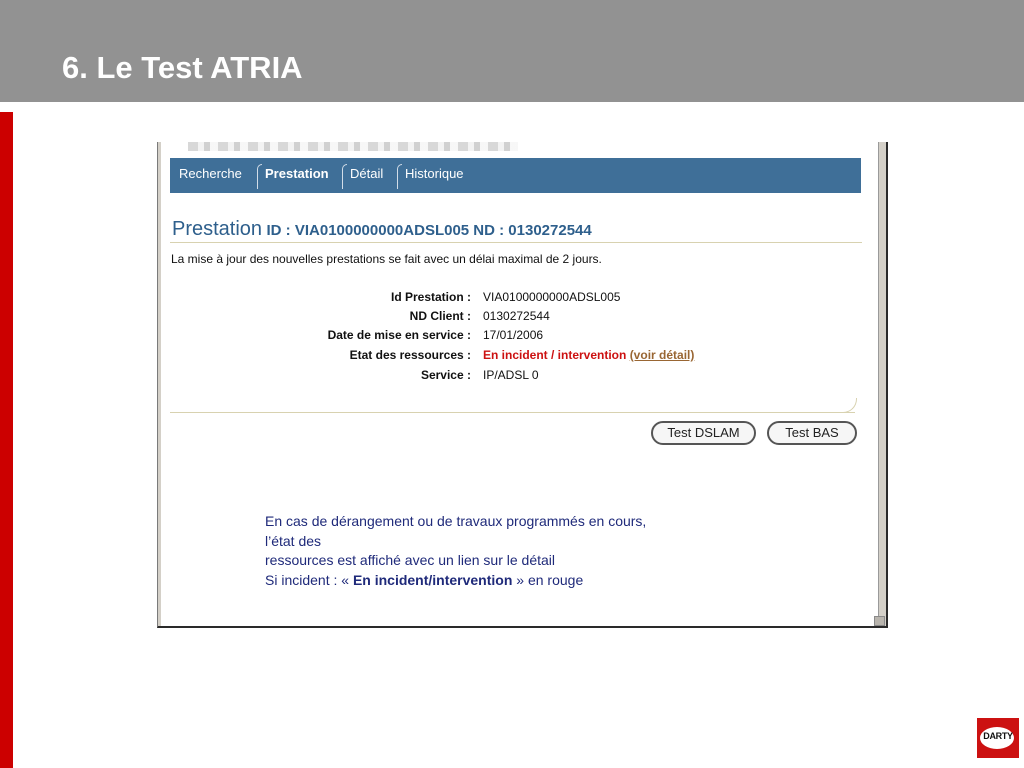 This screenshot has height=768, width=1024. Describe the element at coordinates (812, 433) in the screenshot. I see `test-bas-button: Test BAS` at that location.